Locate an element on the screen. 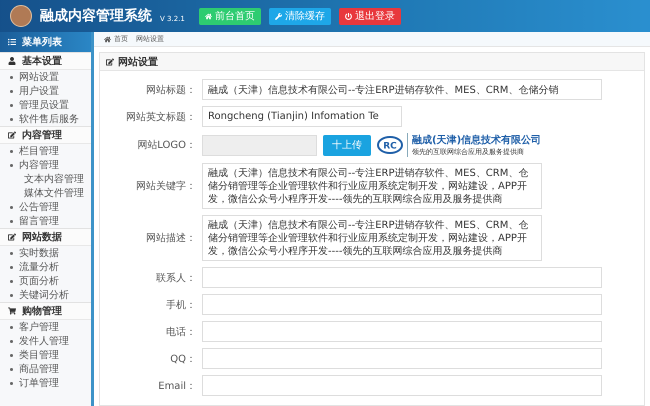 The image size is (650, 406). menu-item: 管理员设置 is located at coordinates (45, 105).